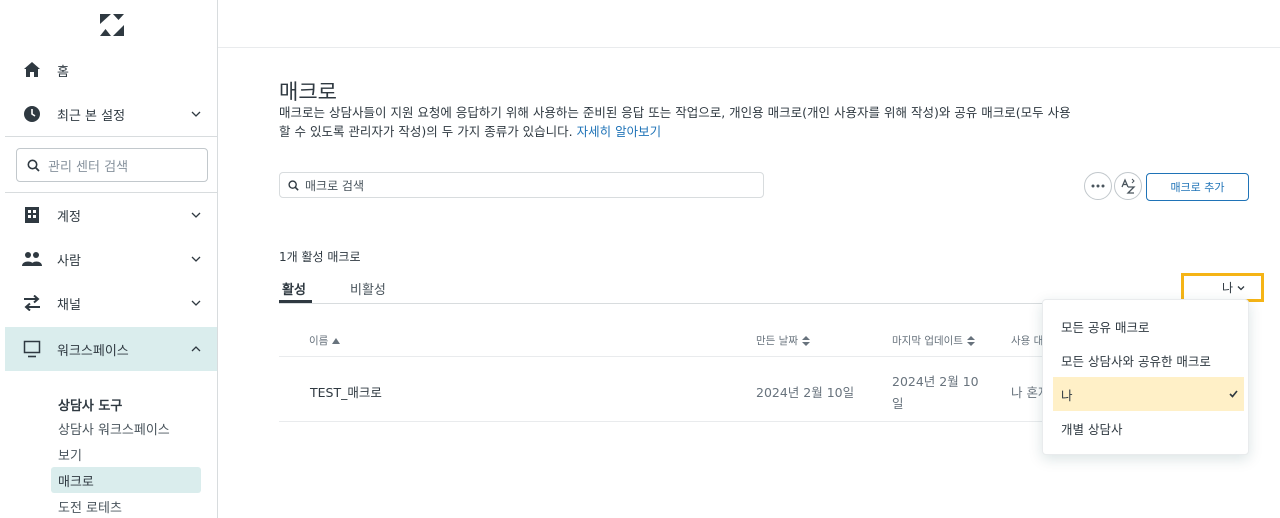 This screenshot has height=518, width=1280. I want to click on admin-search-placeholder: 관리 센터 검색, so click(88, 167).